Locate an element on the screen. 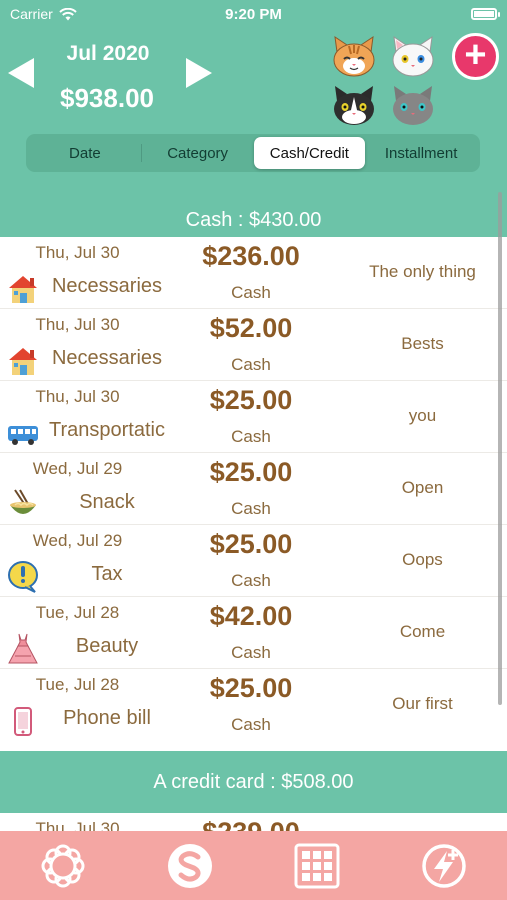 The height and width of the screenshot is (900, 507). plus-icon: + is located at coordinates (475, 55).